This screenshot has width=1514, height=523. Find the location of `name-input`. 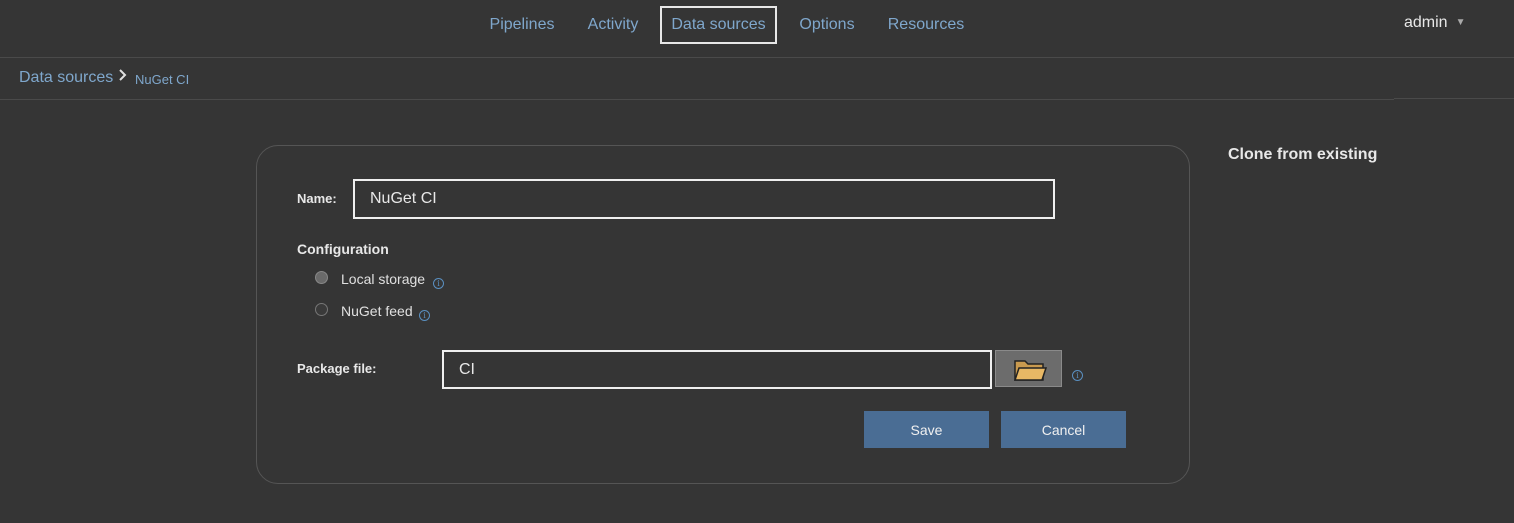

name-input is located at coordinates (704, 199).